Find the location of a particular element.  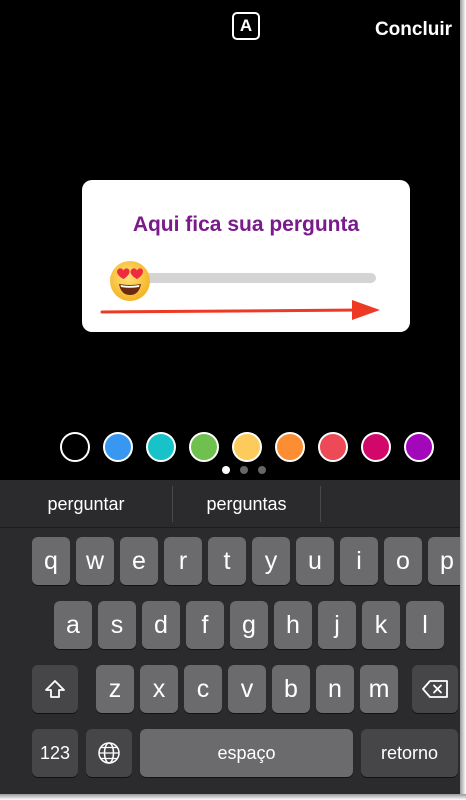

key-a: a is located at coordinates (73, 625).